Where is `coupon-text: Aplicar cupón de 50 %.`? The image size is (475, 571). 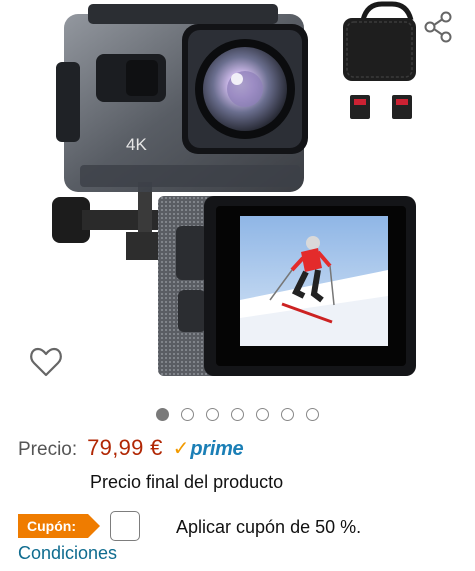
coupon-text: Aplicar cupón de 50 %. is located at coordinates (268, 527).